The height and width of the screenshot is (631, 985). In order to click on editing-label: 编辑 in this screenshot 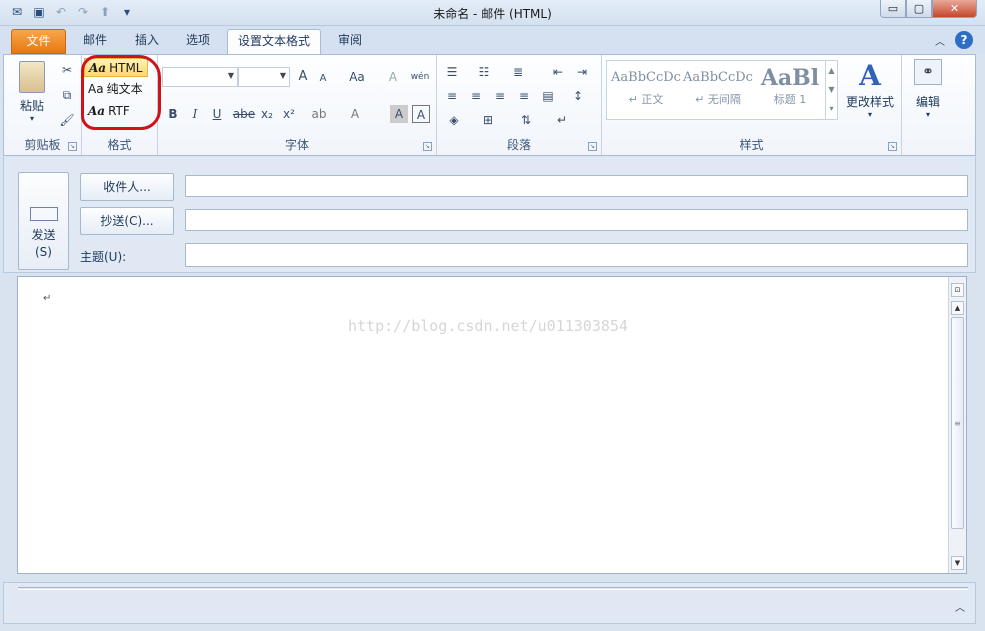, I will do `click(927, 102)`.